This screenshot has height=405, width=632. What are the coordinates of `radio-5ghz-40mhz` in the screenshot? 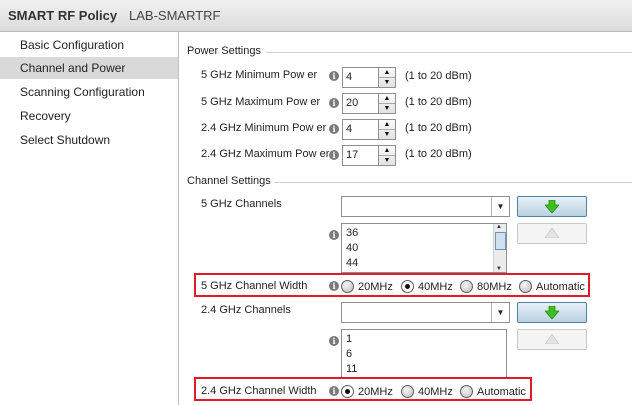 It's located at (407, 286).